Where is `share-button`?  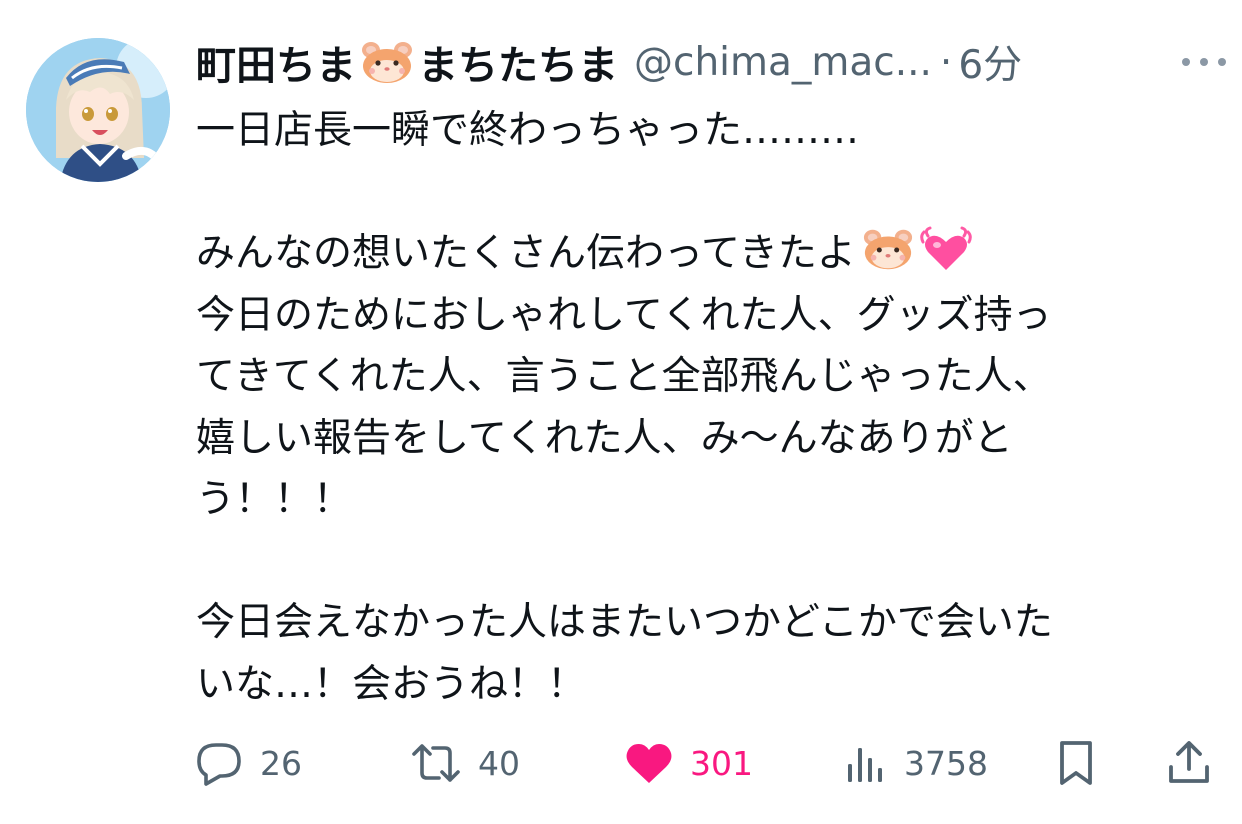 share-button is located at coordinates (1189, 763).